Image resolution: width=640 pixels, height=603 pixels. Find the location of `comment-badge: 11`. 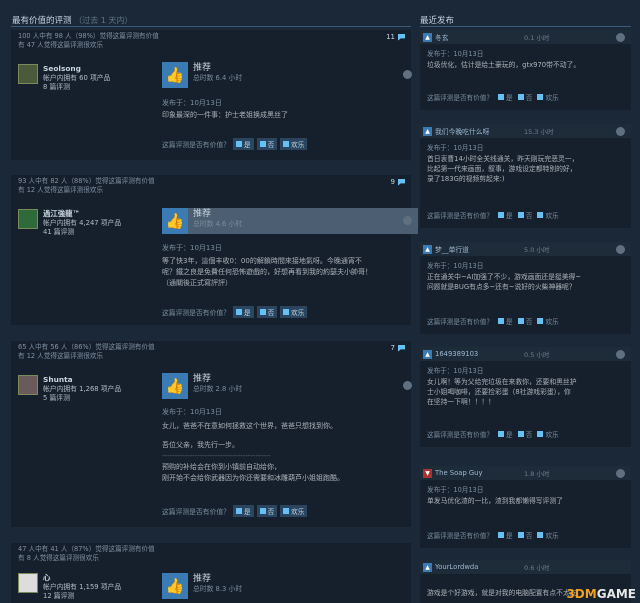

comment-badge: 11 is located at coordinates (395, 37).